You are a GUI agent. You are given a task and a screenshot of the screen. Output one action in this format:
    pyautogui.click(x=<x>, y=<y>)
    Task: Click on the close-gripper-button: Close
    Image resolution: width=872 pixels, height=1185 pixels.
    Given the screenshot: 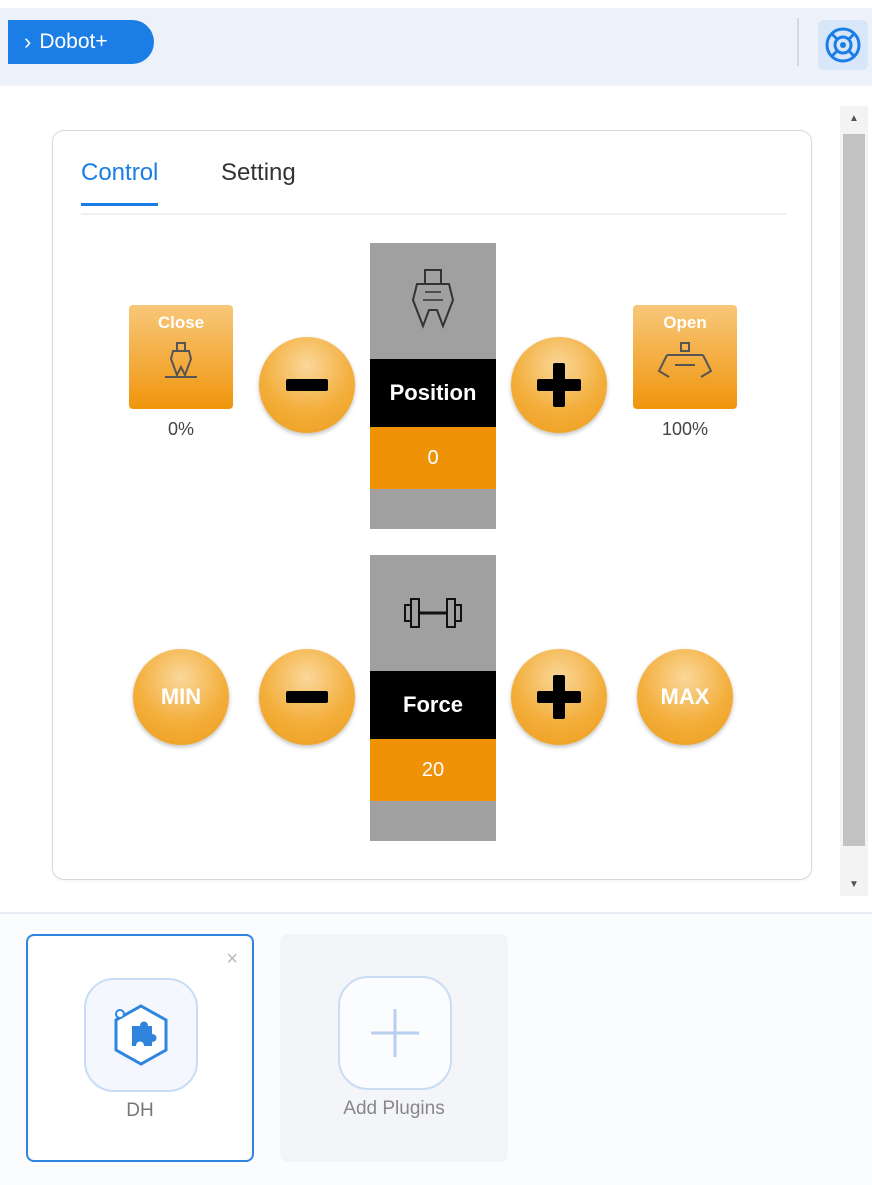 What is the action you would take?
    pyautogui.click(x=181, y=357)
    